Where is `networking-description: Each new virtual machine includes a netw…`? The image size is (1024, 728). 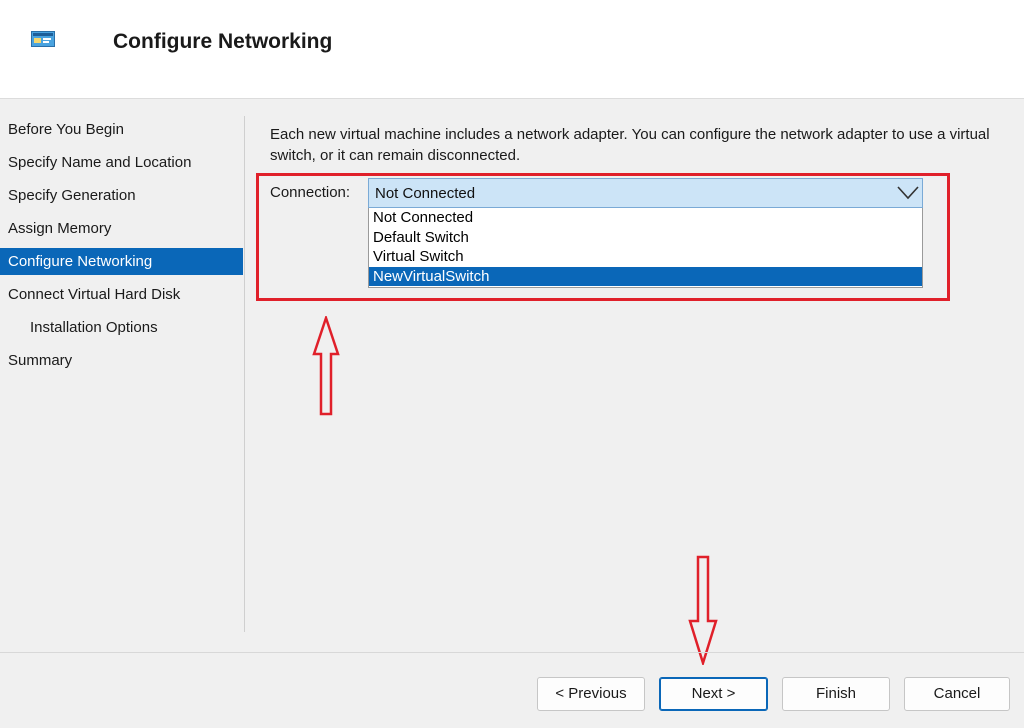
networking-description: Each new virtual machine includes a netw… is located at coordinates (630, 145).